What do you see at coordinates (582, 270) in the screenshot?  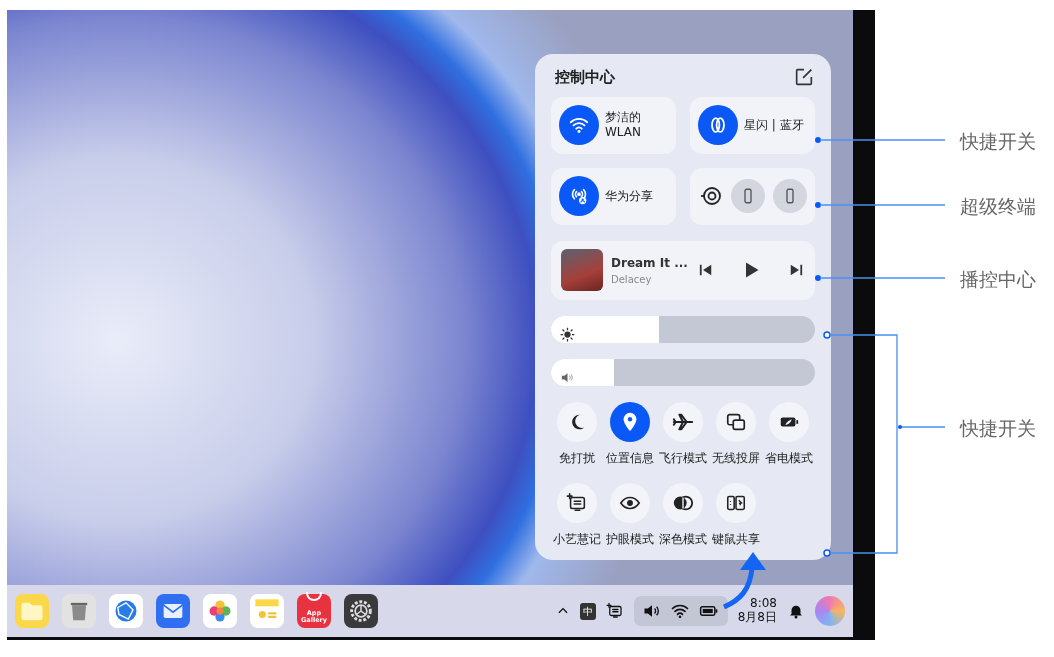 I see `album-art` at bounding box center [582, 270].